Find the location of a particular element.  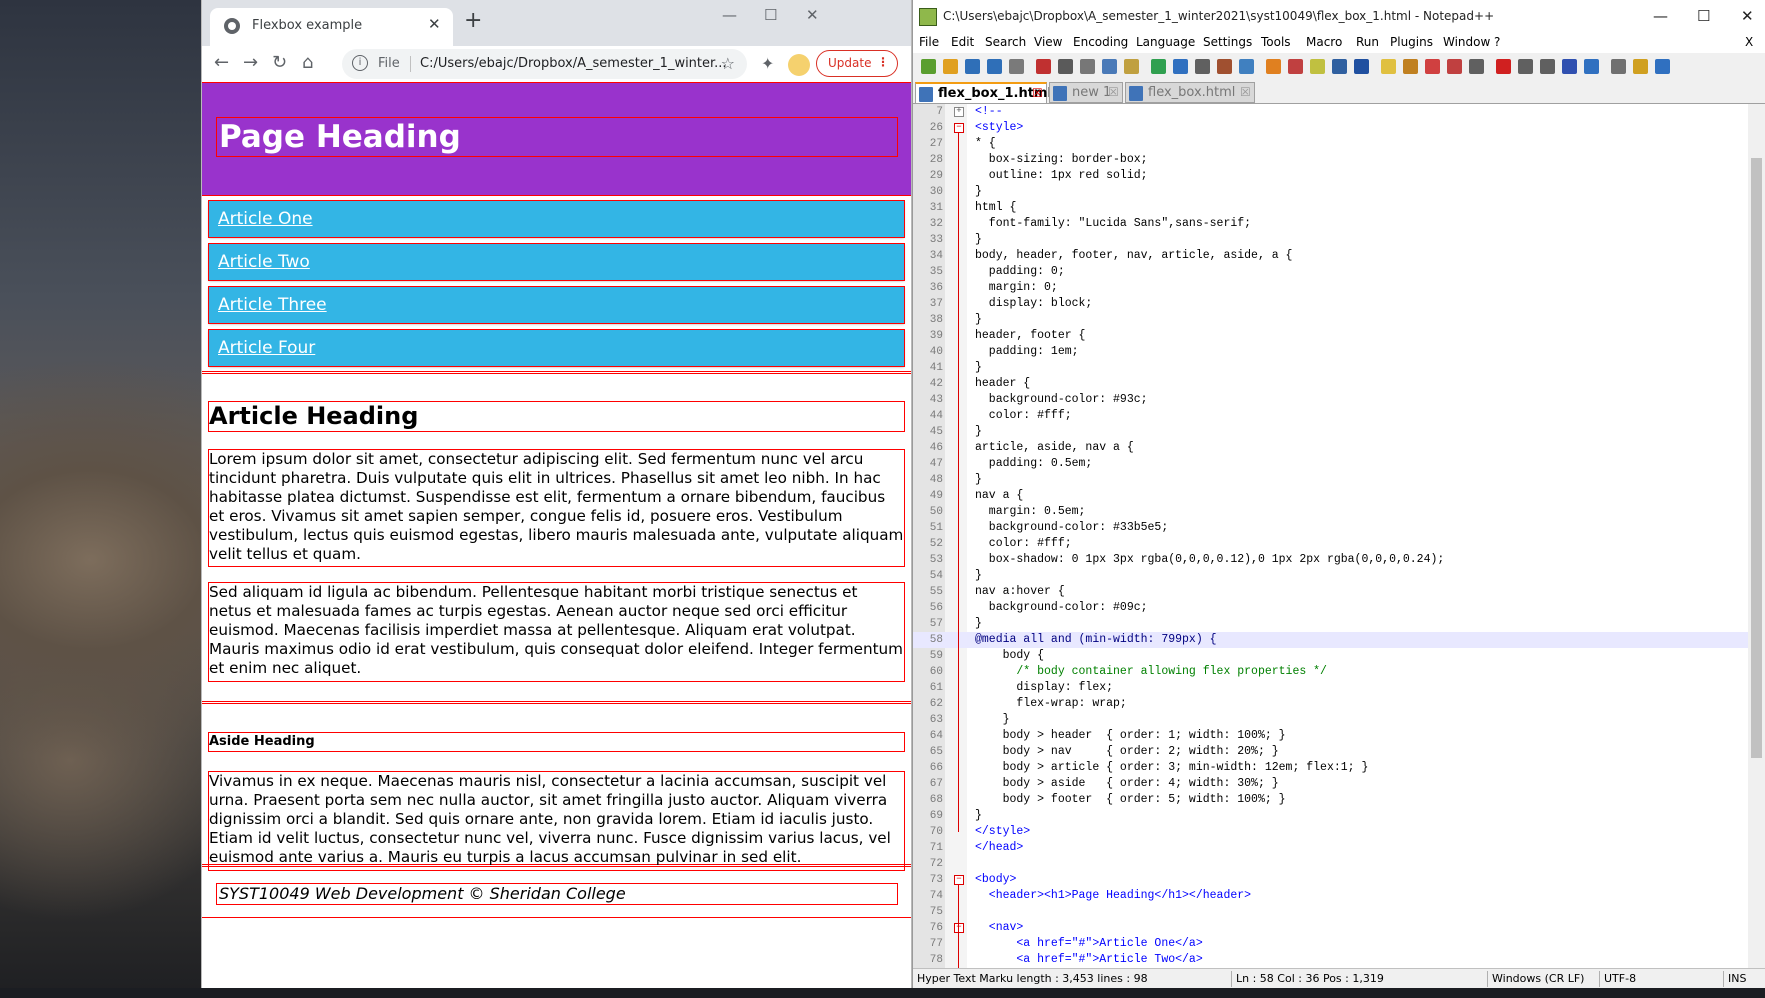

tab-new-1: new 1 ☒ is located at coordinates (1086, 92).